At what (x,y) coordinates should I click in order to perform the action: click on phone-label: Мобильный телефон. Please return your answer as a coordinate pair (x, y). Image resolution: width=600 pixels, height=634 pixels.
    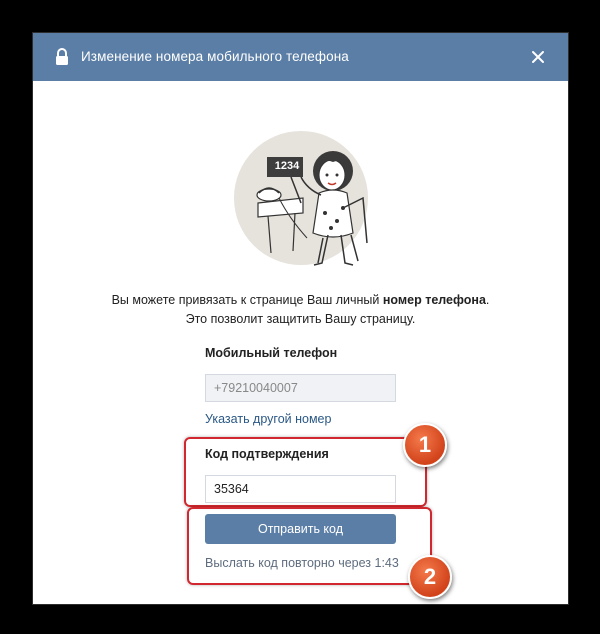
    Looking at the image, I should click on (271, 353).